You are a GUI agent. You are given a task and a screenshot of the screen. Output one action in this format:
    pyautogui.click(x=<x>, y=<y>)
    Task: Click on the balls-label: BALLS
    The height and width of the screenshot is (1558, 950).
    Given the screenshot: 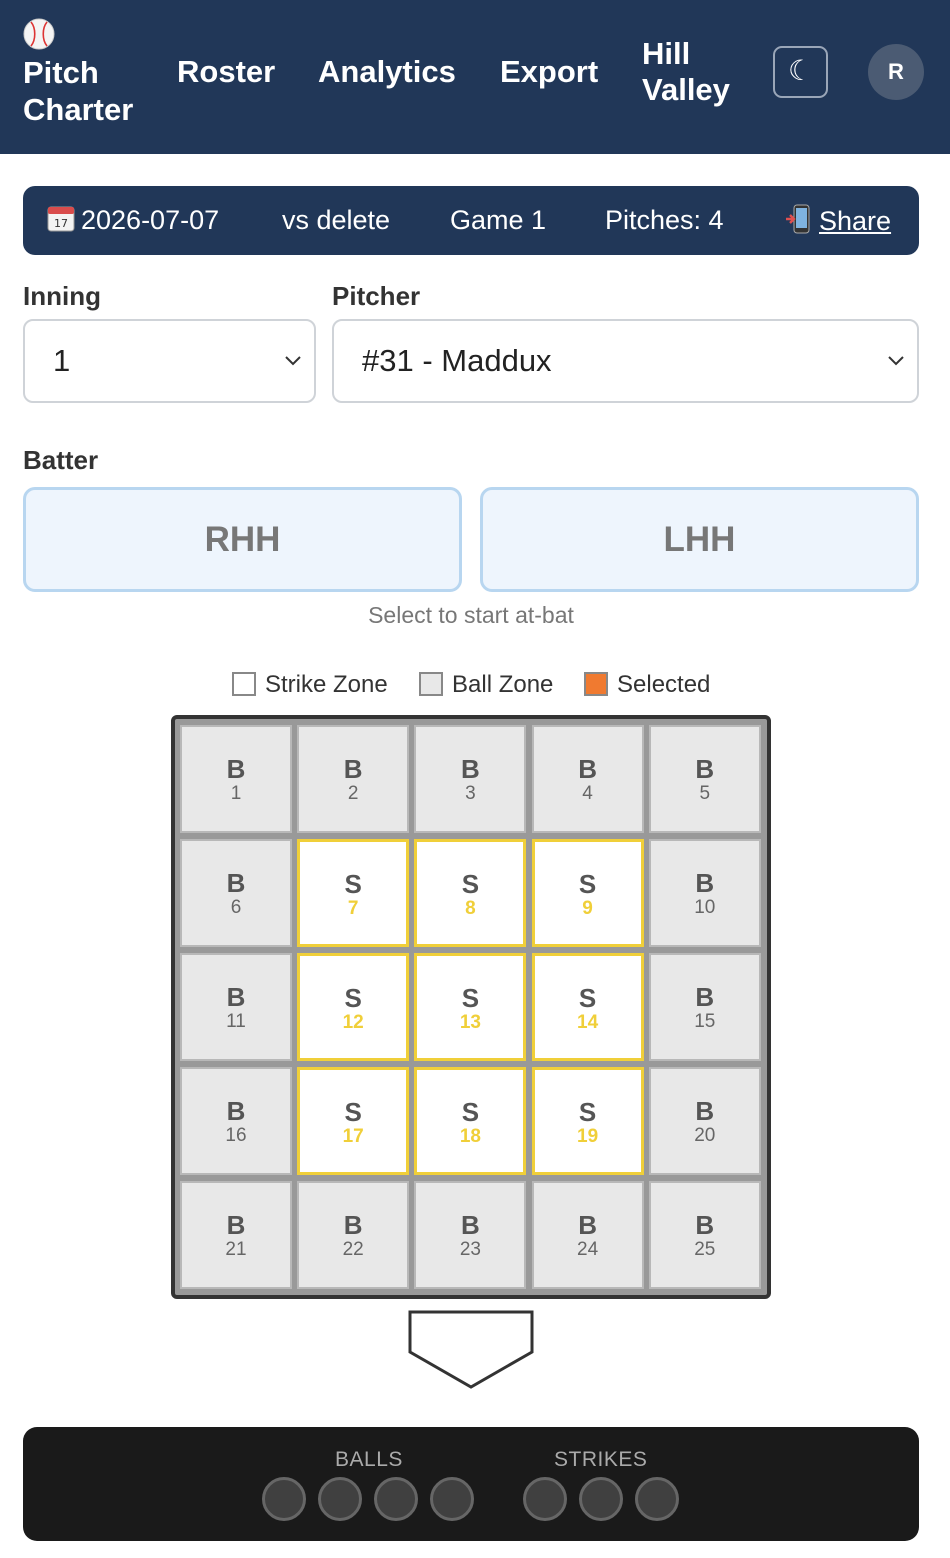 What is the action you would take?
    pyautogui.click(x=369, y=1459)
    